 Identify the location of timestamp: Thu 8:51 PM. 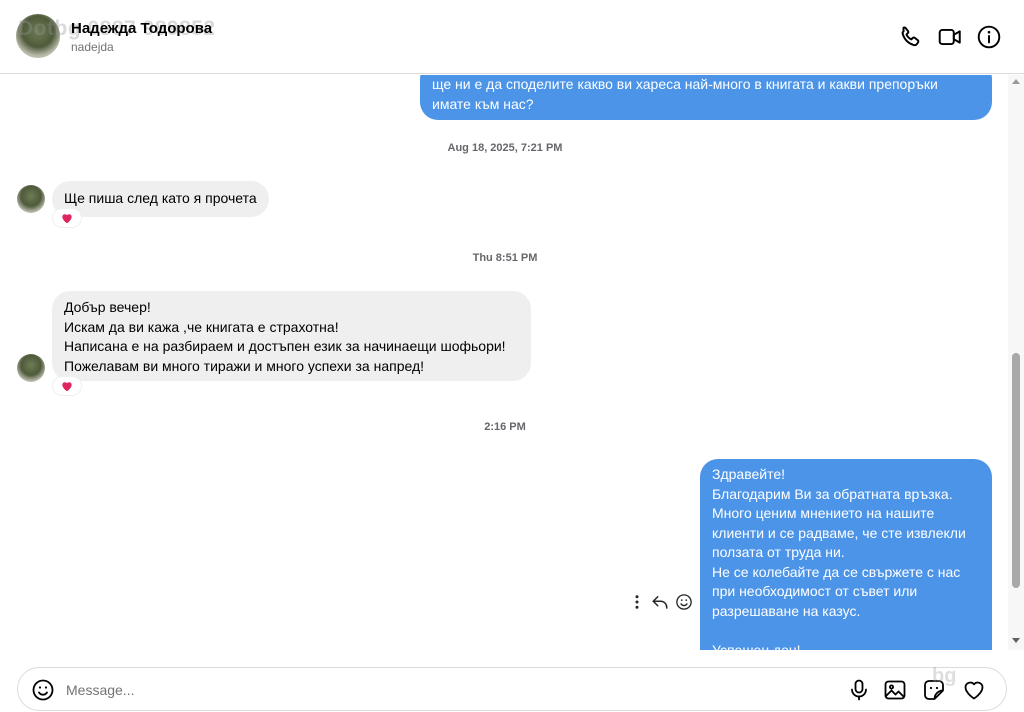
(505, 258).